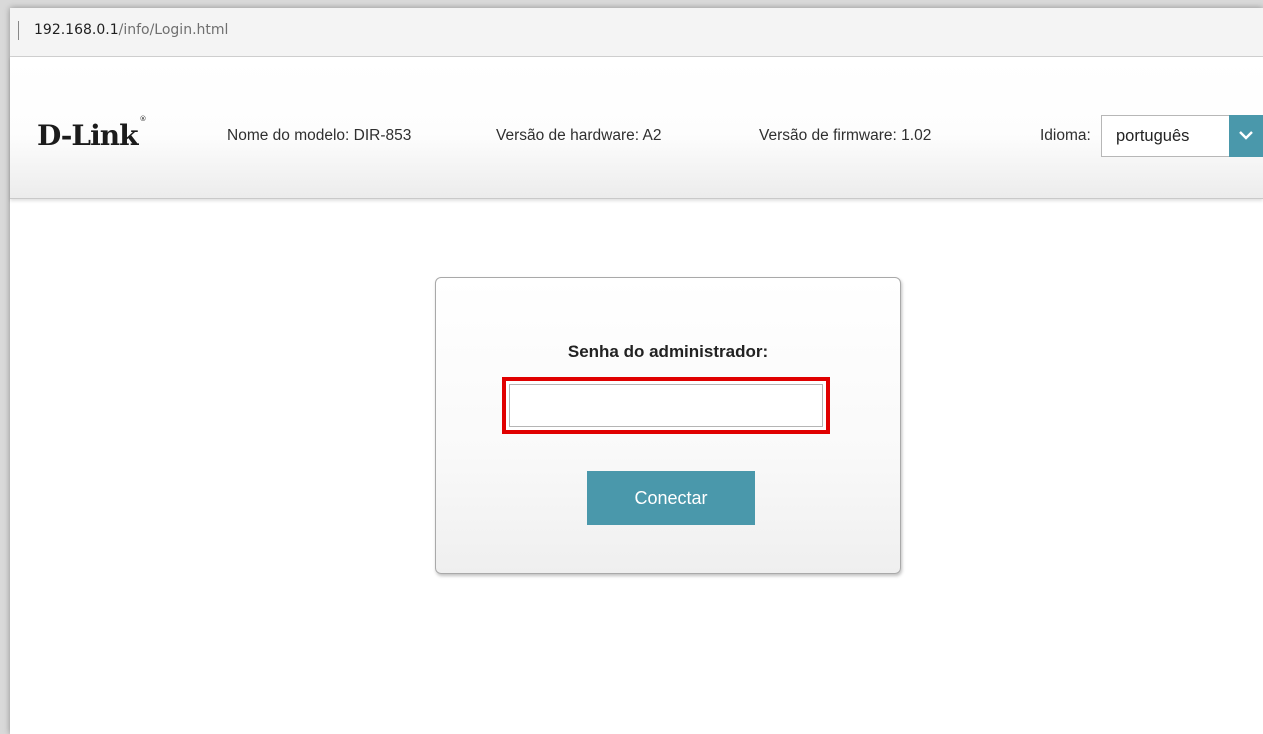 Image resolution: width=1263 pixels, height=734 pixels. Describe the element at coordinates (143, 119) in the screenshot. I see `logo-registered-mark: ®` at that location.